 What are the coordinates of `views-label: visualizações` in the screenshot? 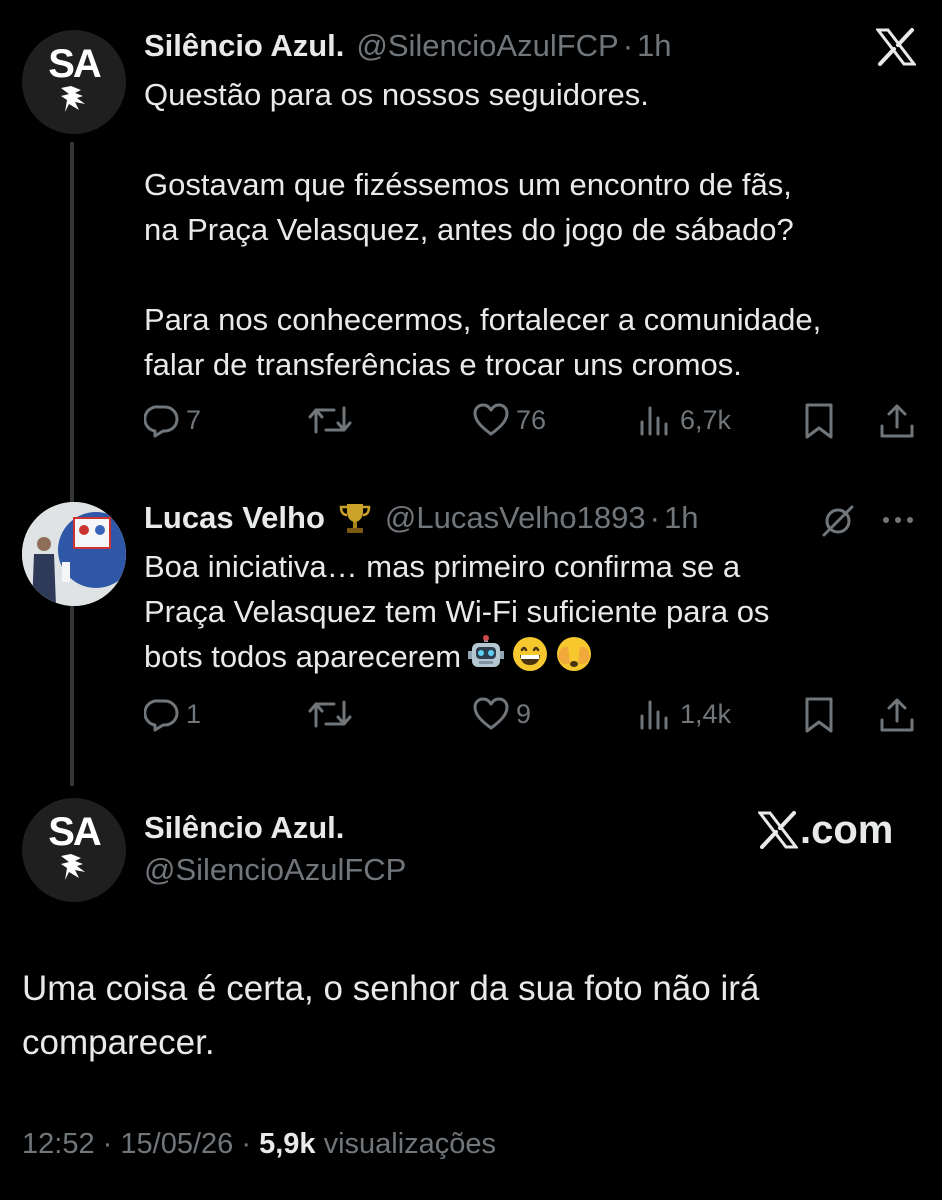 It's located at (410, 1144).